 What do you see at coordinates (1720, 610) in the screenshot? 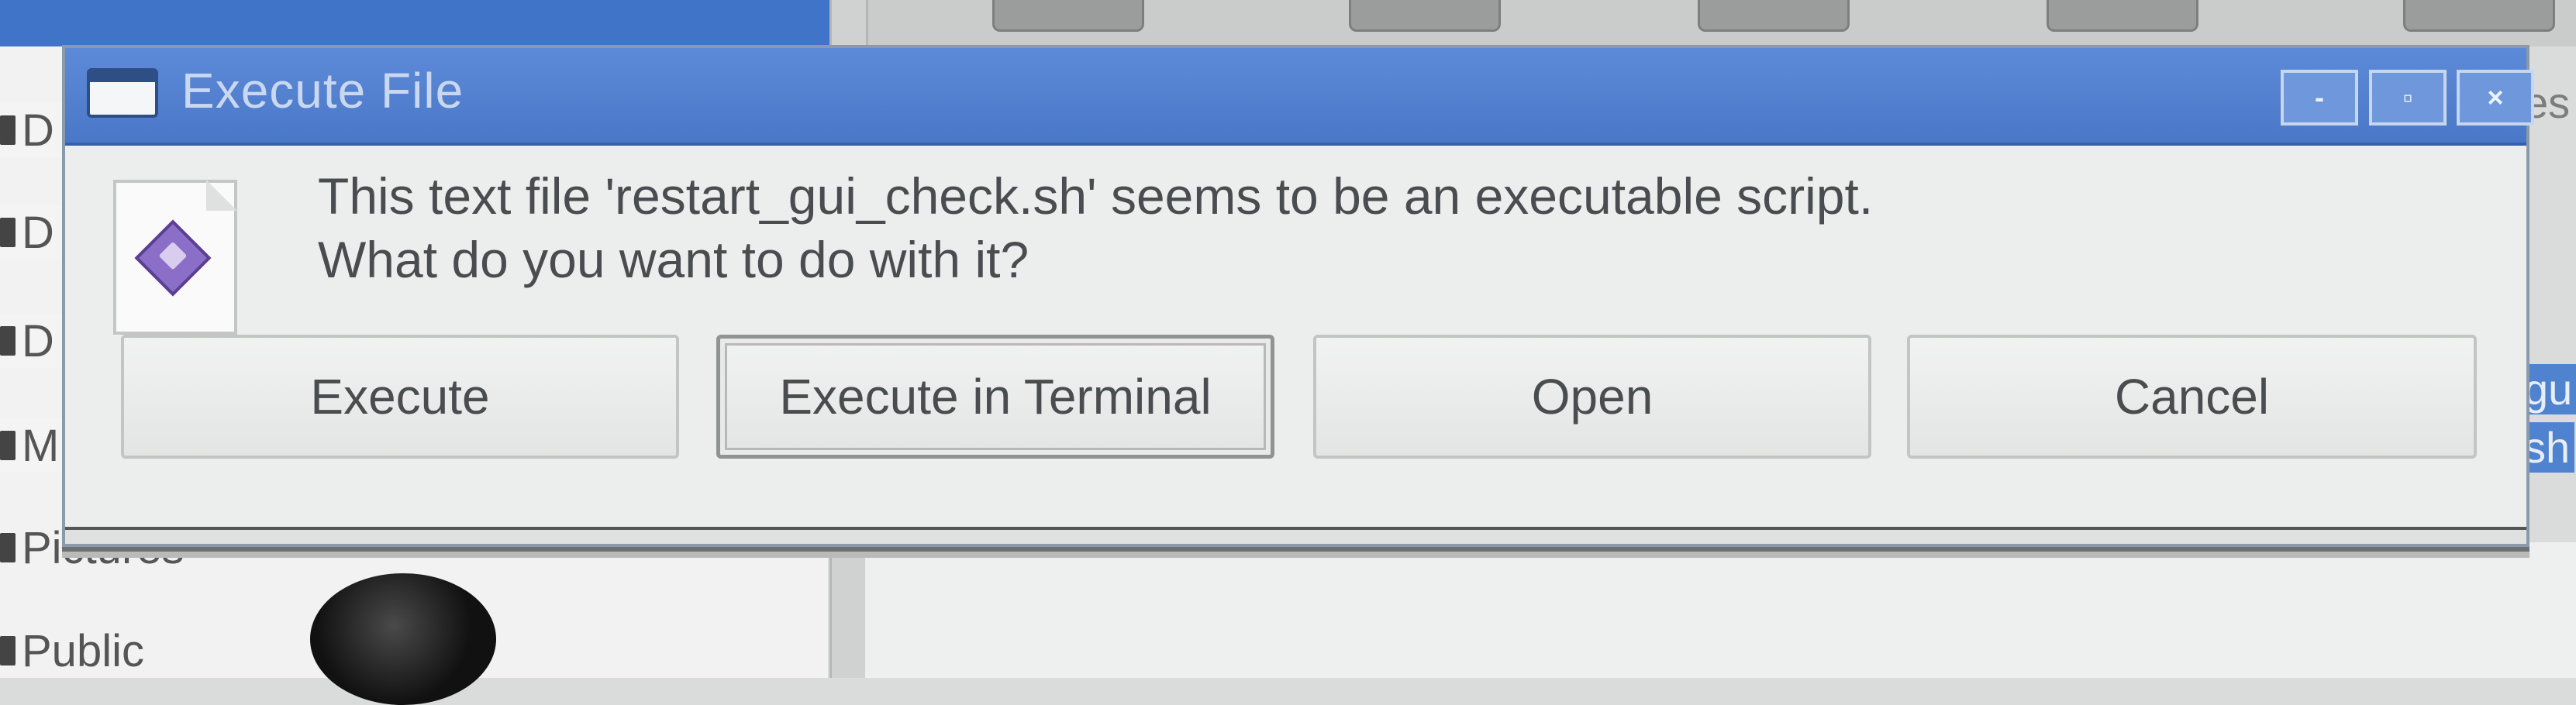
I see `file-list-area` at bounding box center [1720, 610].